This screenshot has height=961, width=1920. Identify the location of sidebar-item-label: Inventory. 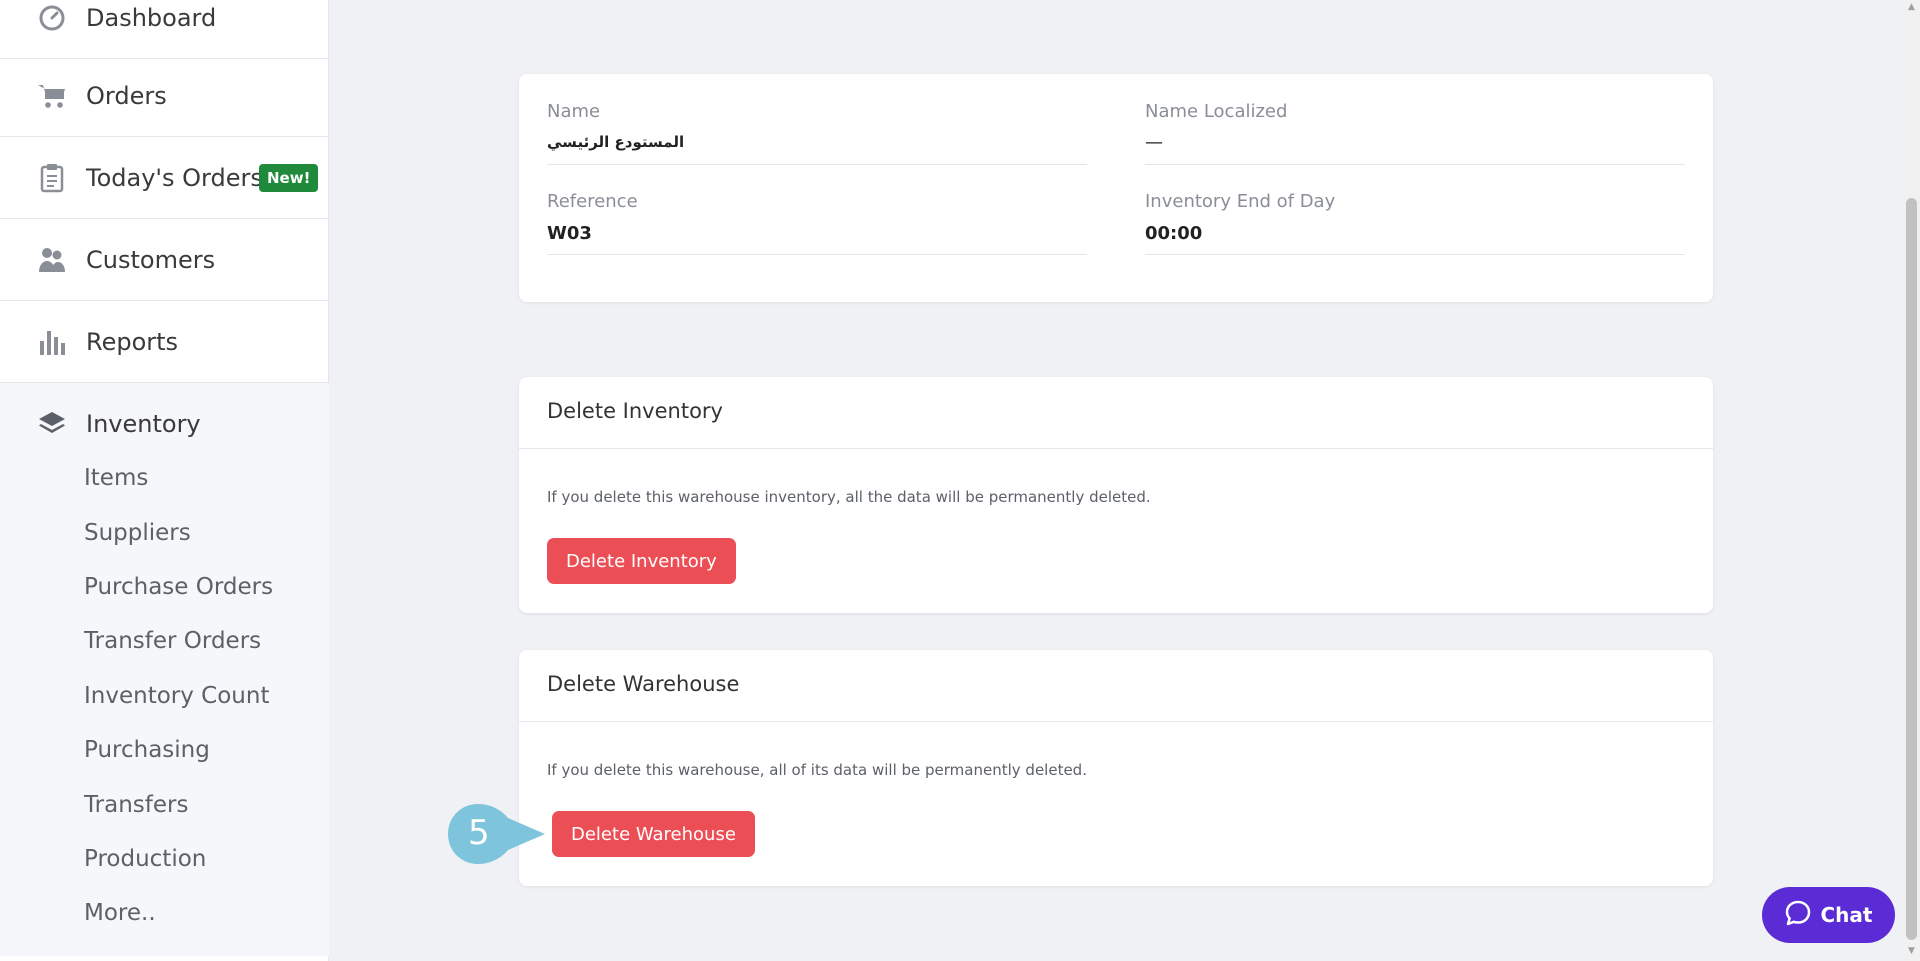
(143, 423).